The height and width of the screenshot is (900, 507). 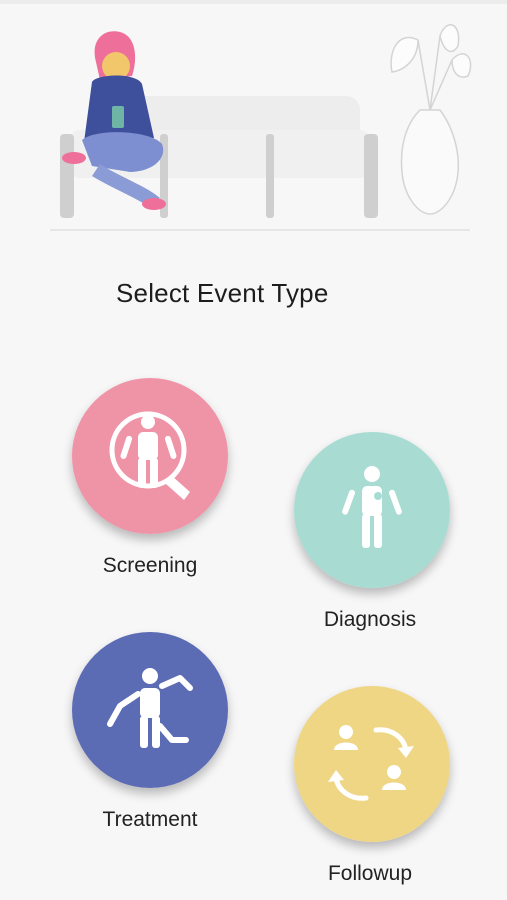 I want to click on followup-button, so click(x=372, y=764).